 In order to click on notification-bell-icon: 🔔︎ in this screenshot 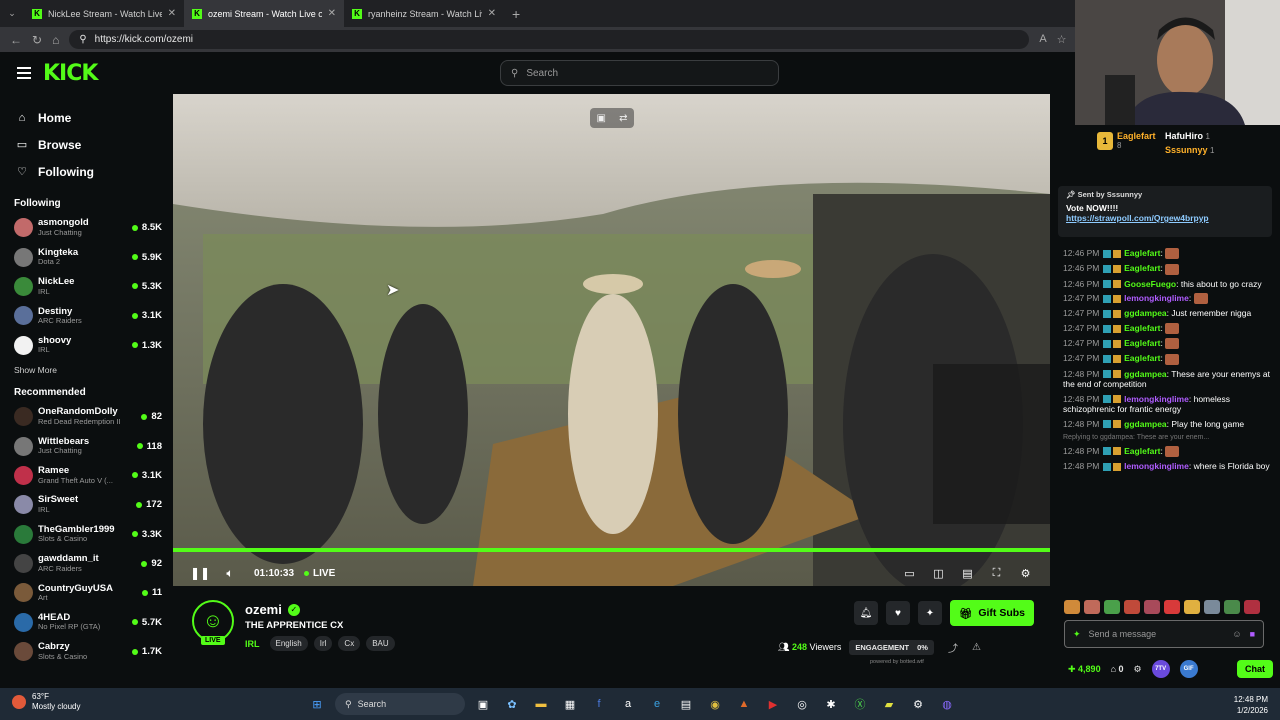, I will do `click(865, 613)`.